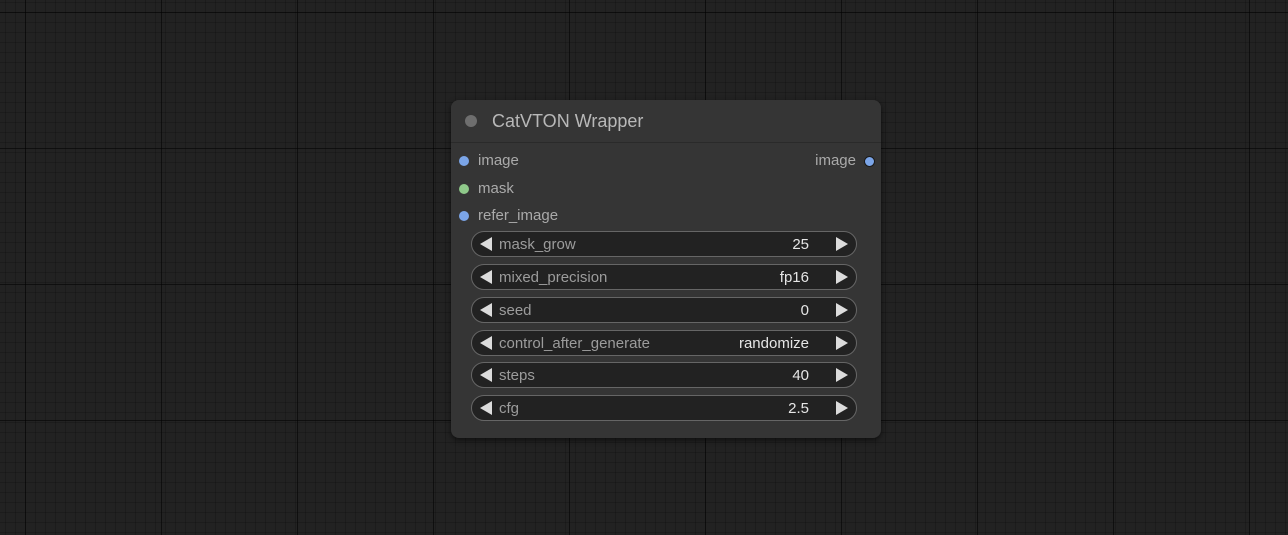 The width and height of the screenshot is (1288, 535). What do you see at coordinates (798, 408) in the screenshot?
I see `widget-value: 2.5` at bounding box center [798, 408].